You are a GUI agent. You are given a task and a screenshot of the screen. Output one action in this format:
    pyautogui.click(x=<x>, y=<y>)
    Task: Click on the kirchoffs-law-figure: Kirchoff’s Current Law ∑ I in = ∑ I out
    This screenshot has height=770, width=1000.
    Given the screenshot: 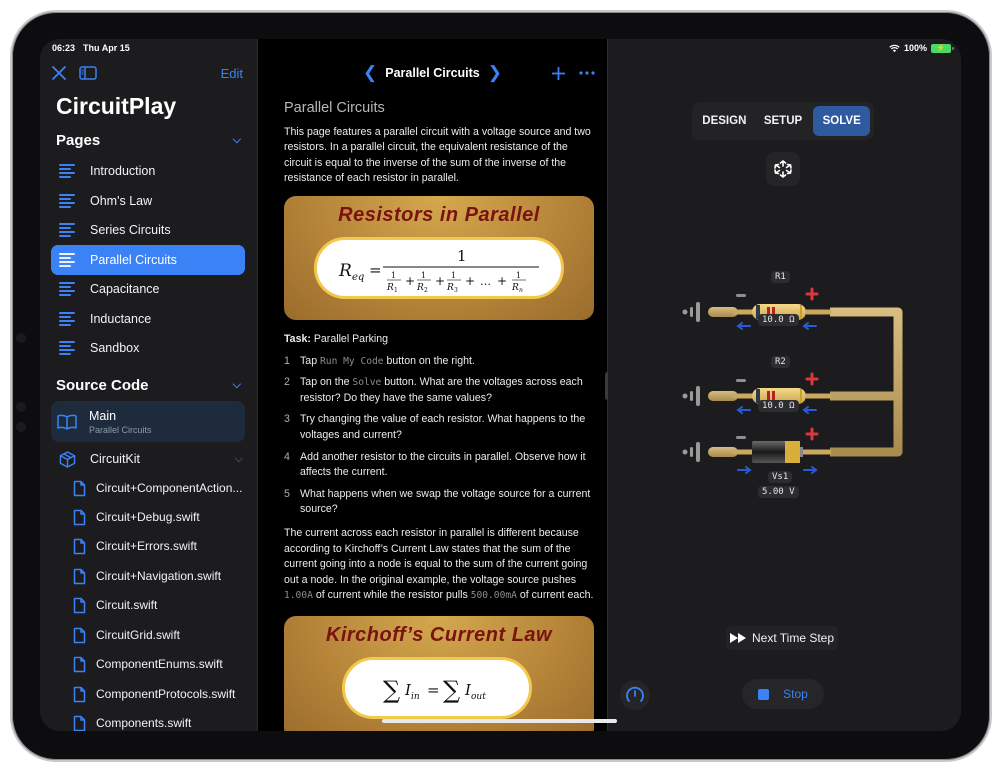 What is the action you would take?
    pyautogui.click(x=439, y=673)
    